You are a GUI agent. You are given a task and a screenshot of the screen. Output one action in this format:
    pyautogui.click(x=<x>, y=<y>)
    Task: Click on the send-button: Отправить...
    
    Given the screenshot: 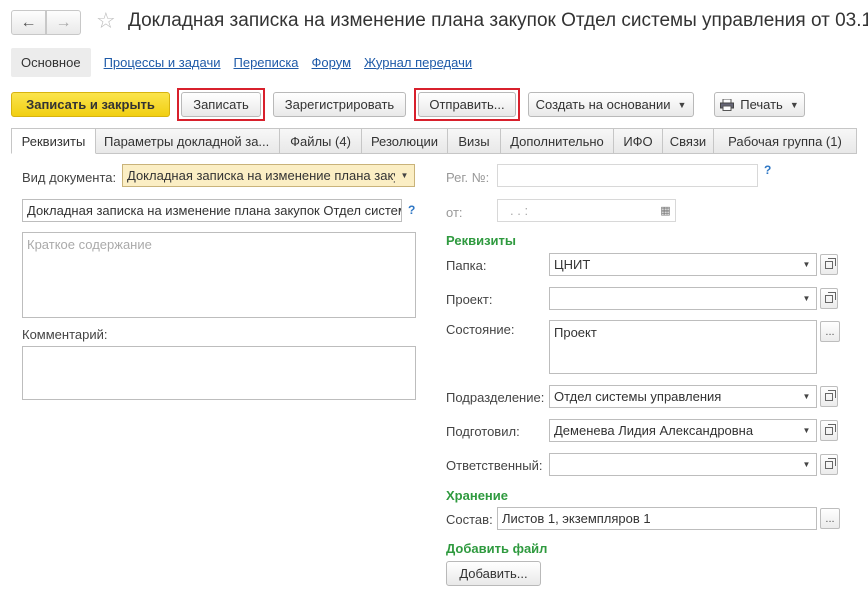 What is the action you would take?
    pyautogui.click(x=467, y=104)
    